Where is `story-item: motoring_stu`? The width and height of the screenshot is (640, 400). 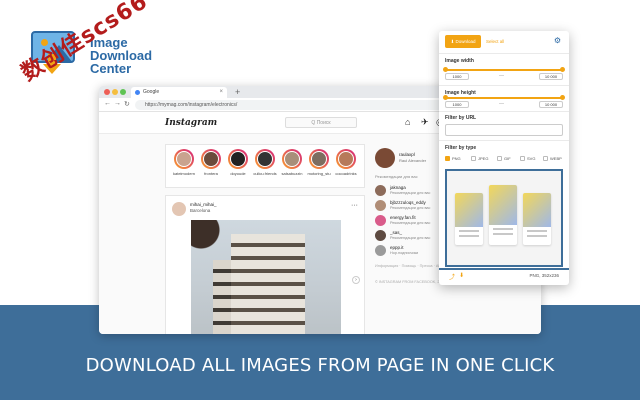 story-item: motoring_stu is located at coordinates (319, 162).